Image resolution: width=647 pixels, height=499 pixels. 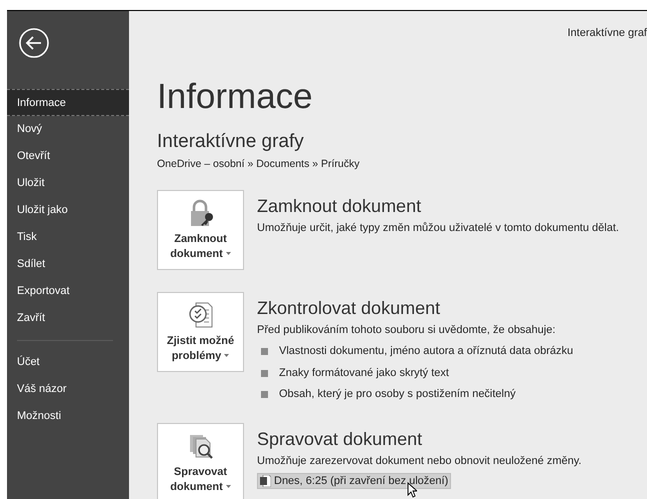 What do you see at coordinates (68, 416) in the screenshot?
I see `menu-item: Možnosti` at bounding box center [68, 416].